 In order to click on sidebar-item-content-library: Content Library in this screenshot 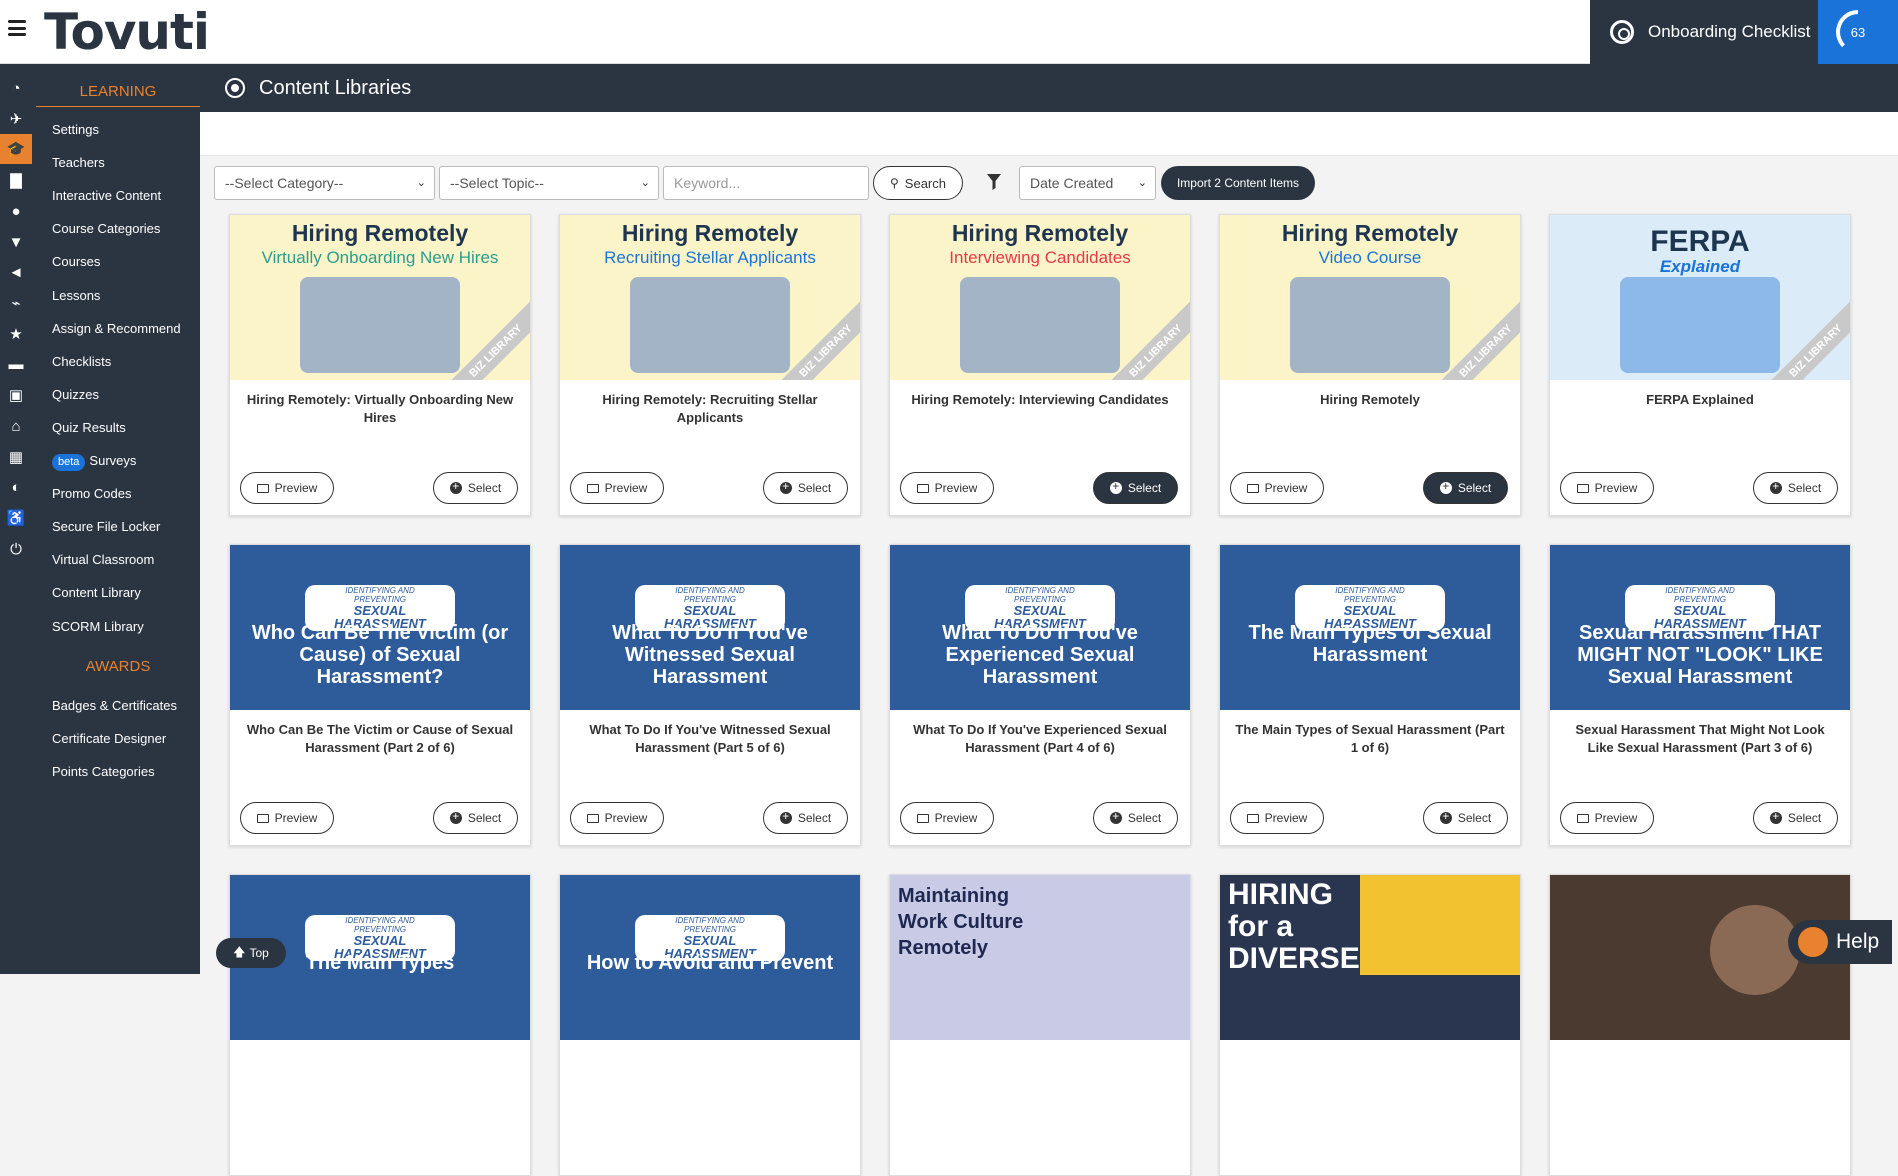, I will do `click(96, 592)`.